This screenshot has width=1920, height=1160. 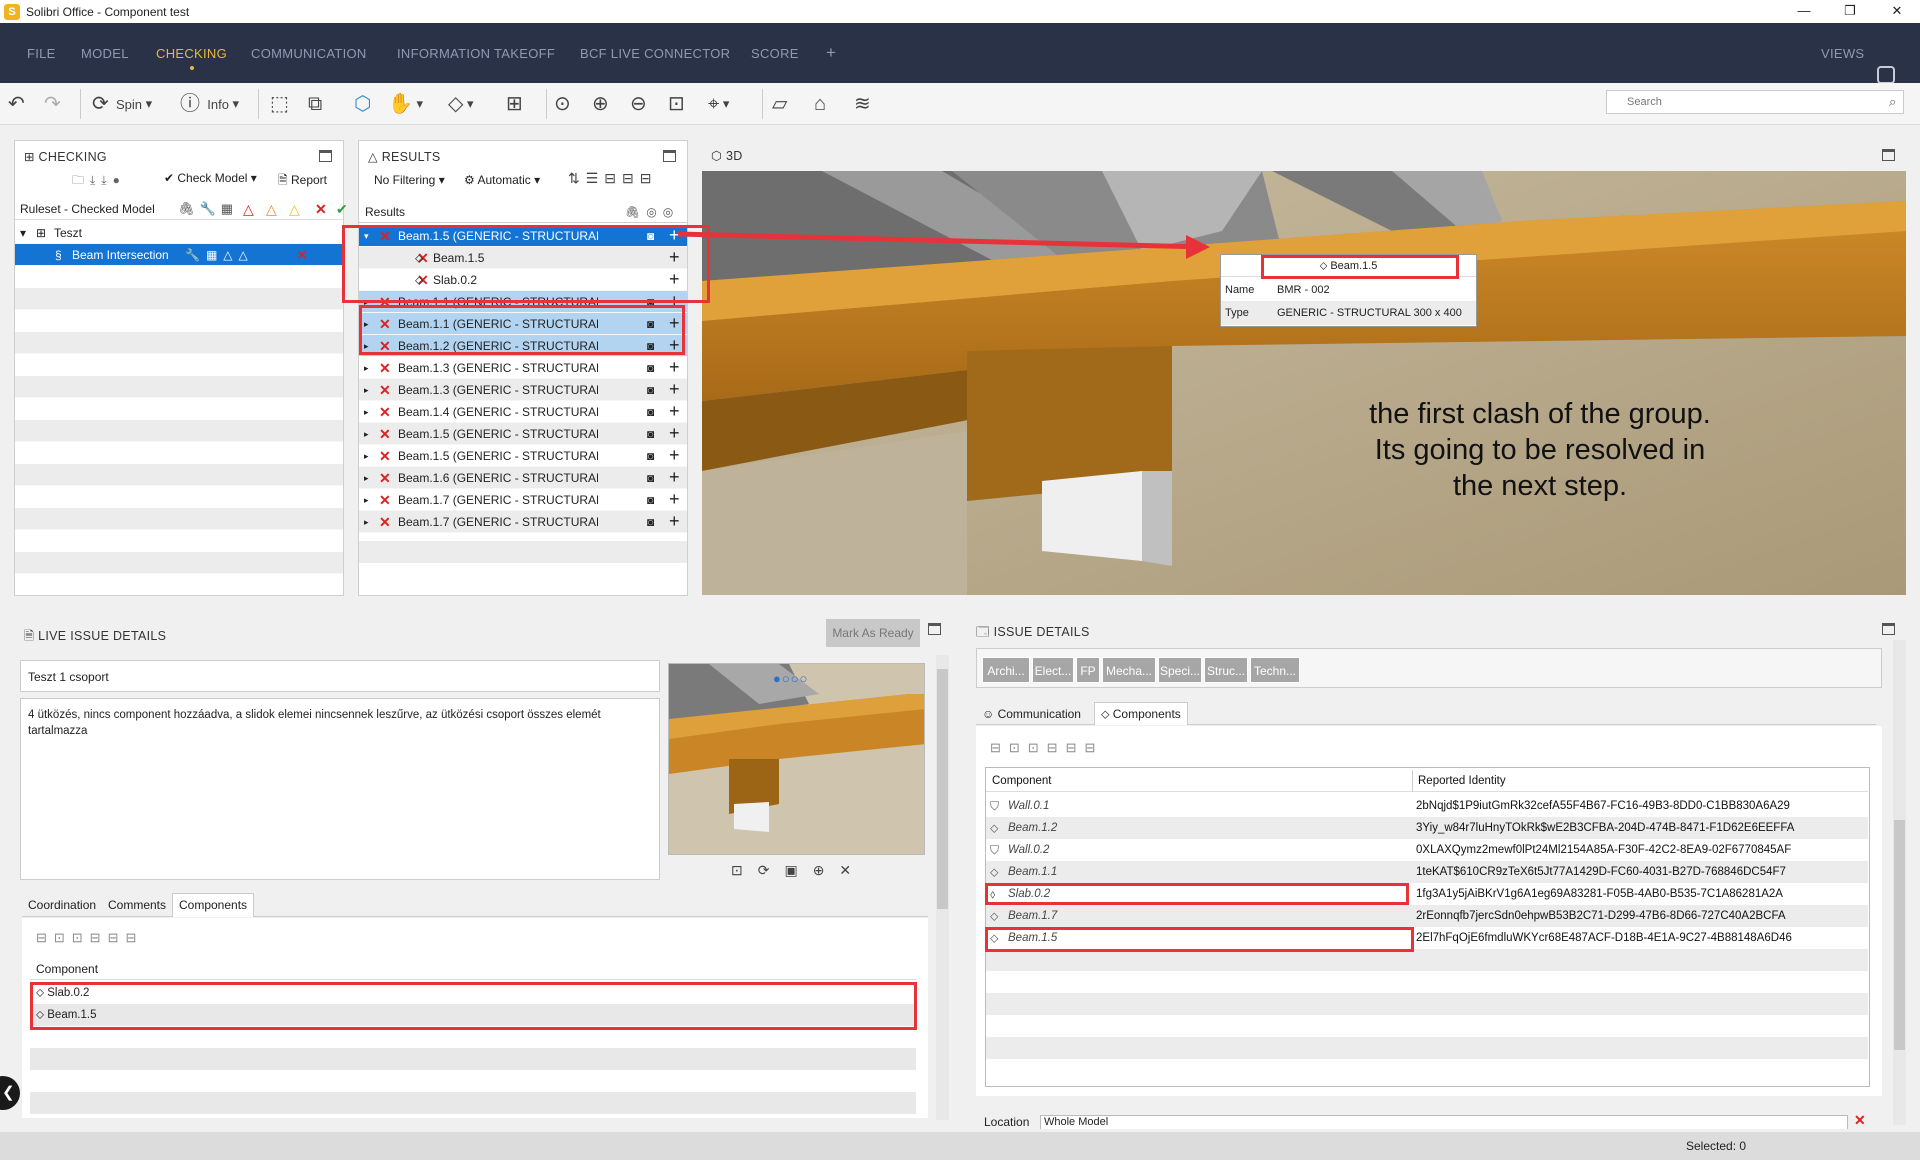 What do you see at coordinates (137, 905) in the screenshot?
I see `tab-comments: Comments` at bounding box center [137, 905].